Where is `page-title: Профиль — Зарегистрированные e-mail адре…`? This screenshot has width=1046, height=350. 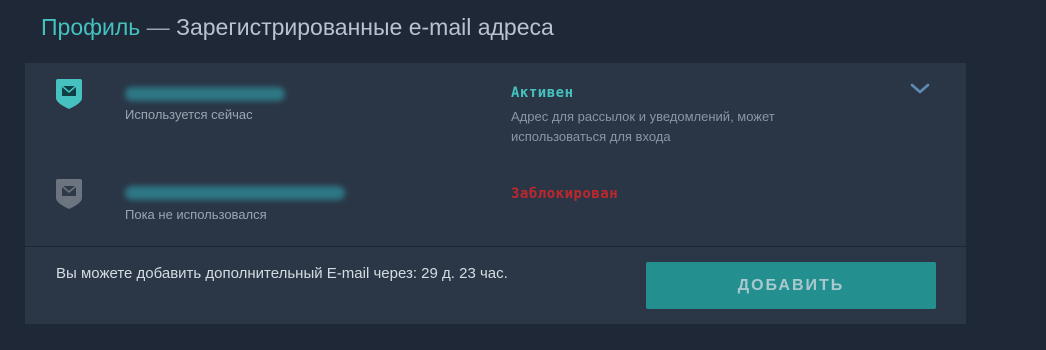
page-title: Профиль — Зарегистрированные e-mail адре… is located at coordinates (297, 27).